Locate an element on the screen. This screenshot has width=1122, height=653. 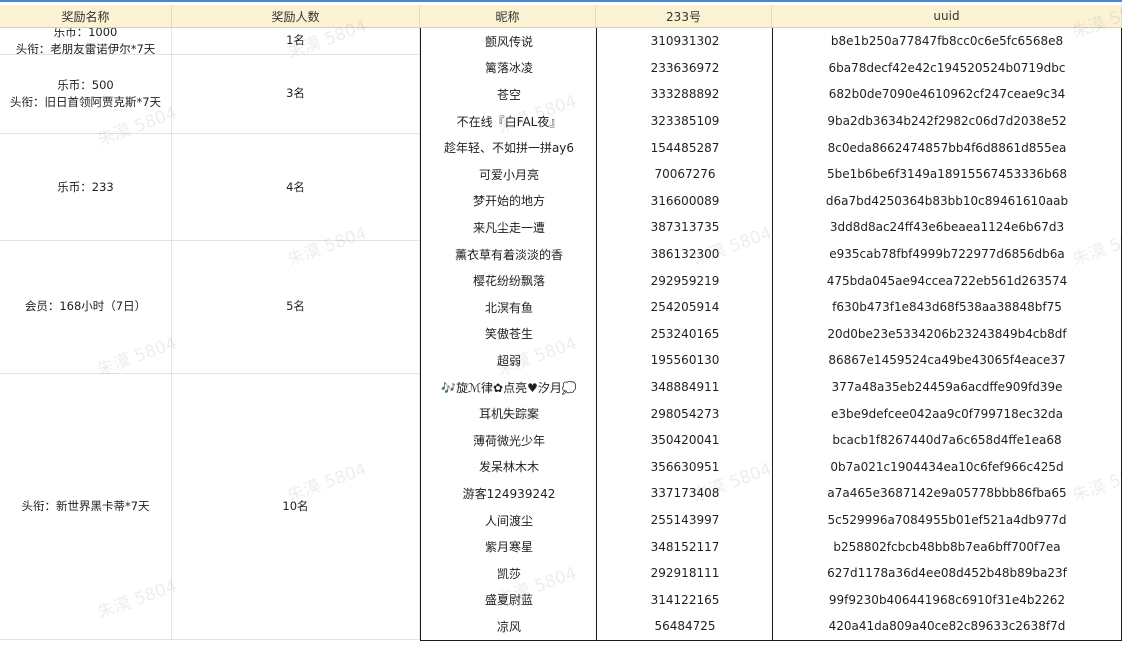
id233-cell: 254205914 is located at coordinates (684, 308).